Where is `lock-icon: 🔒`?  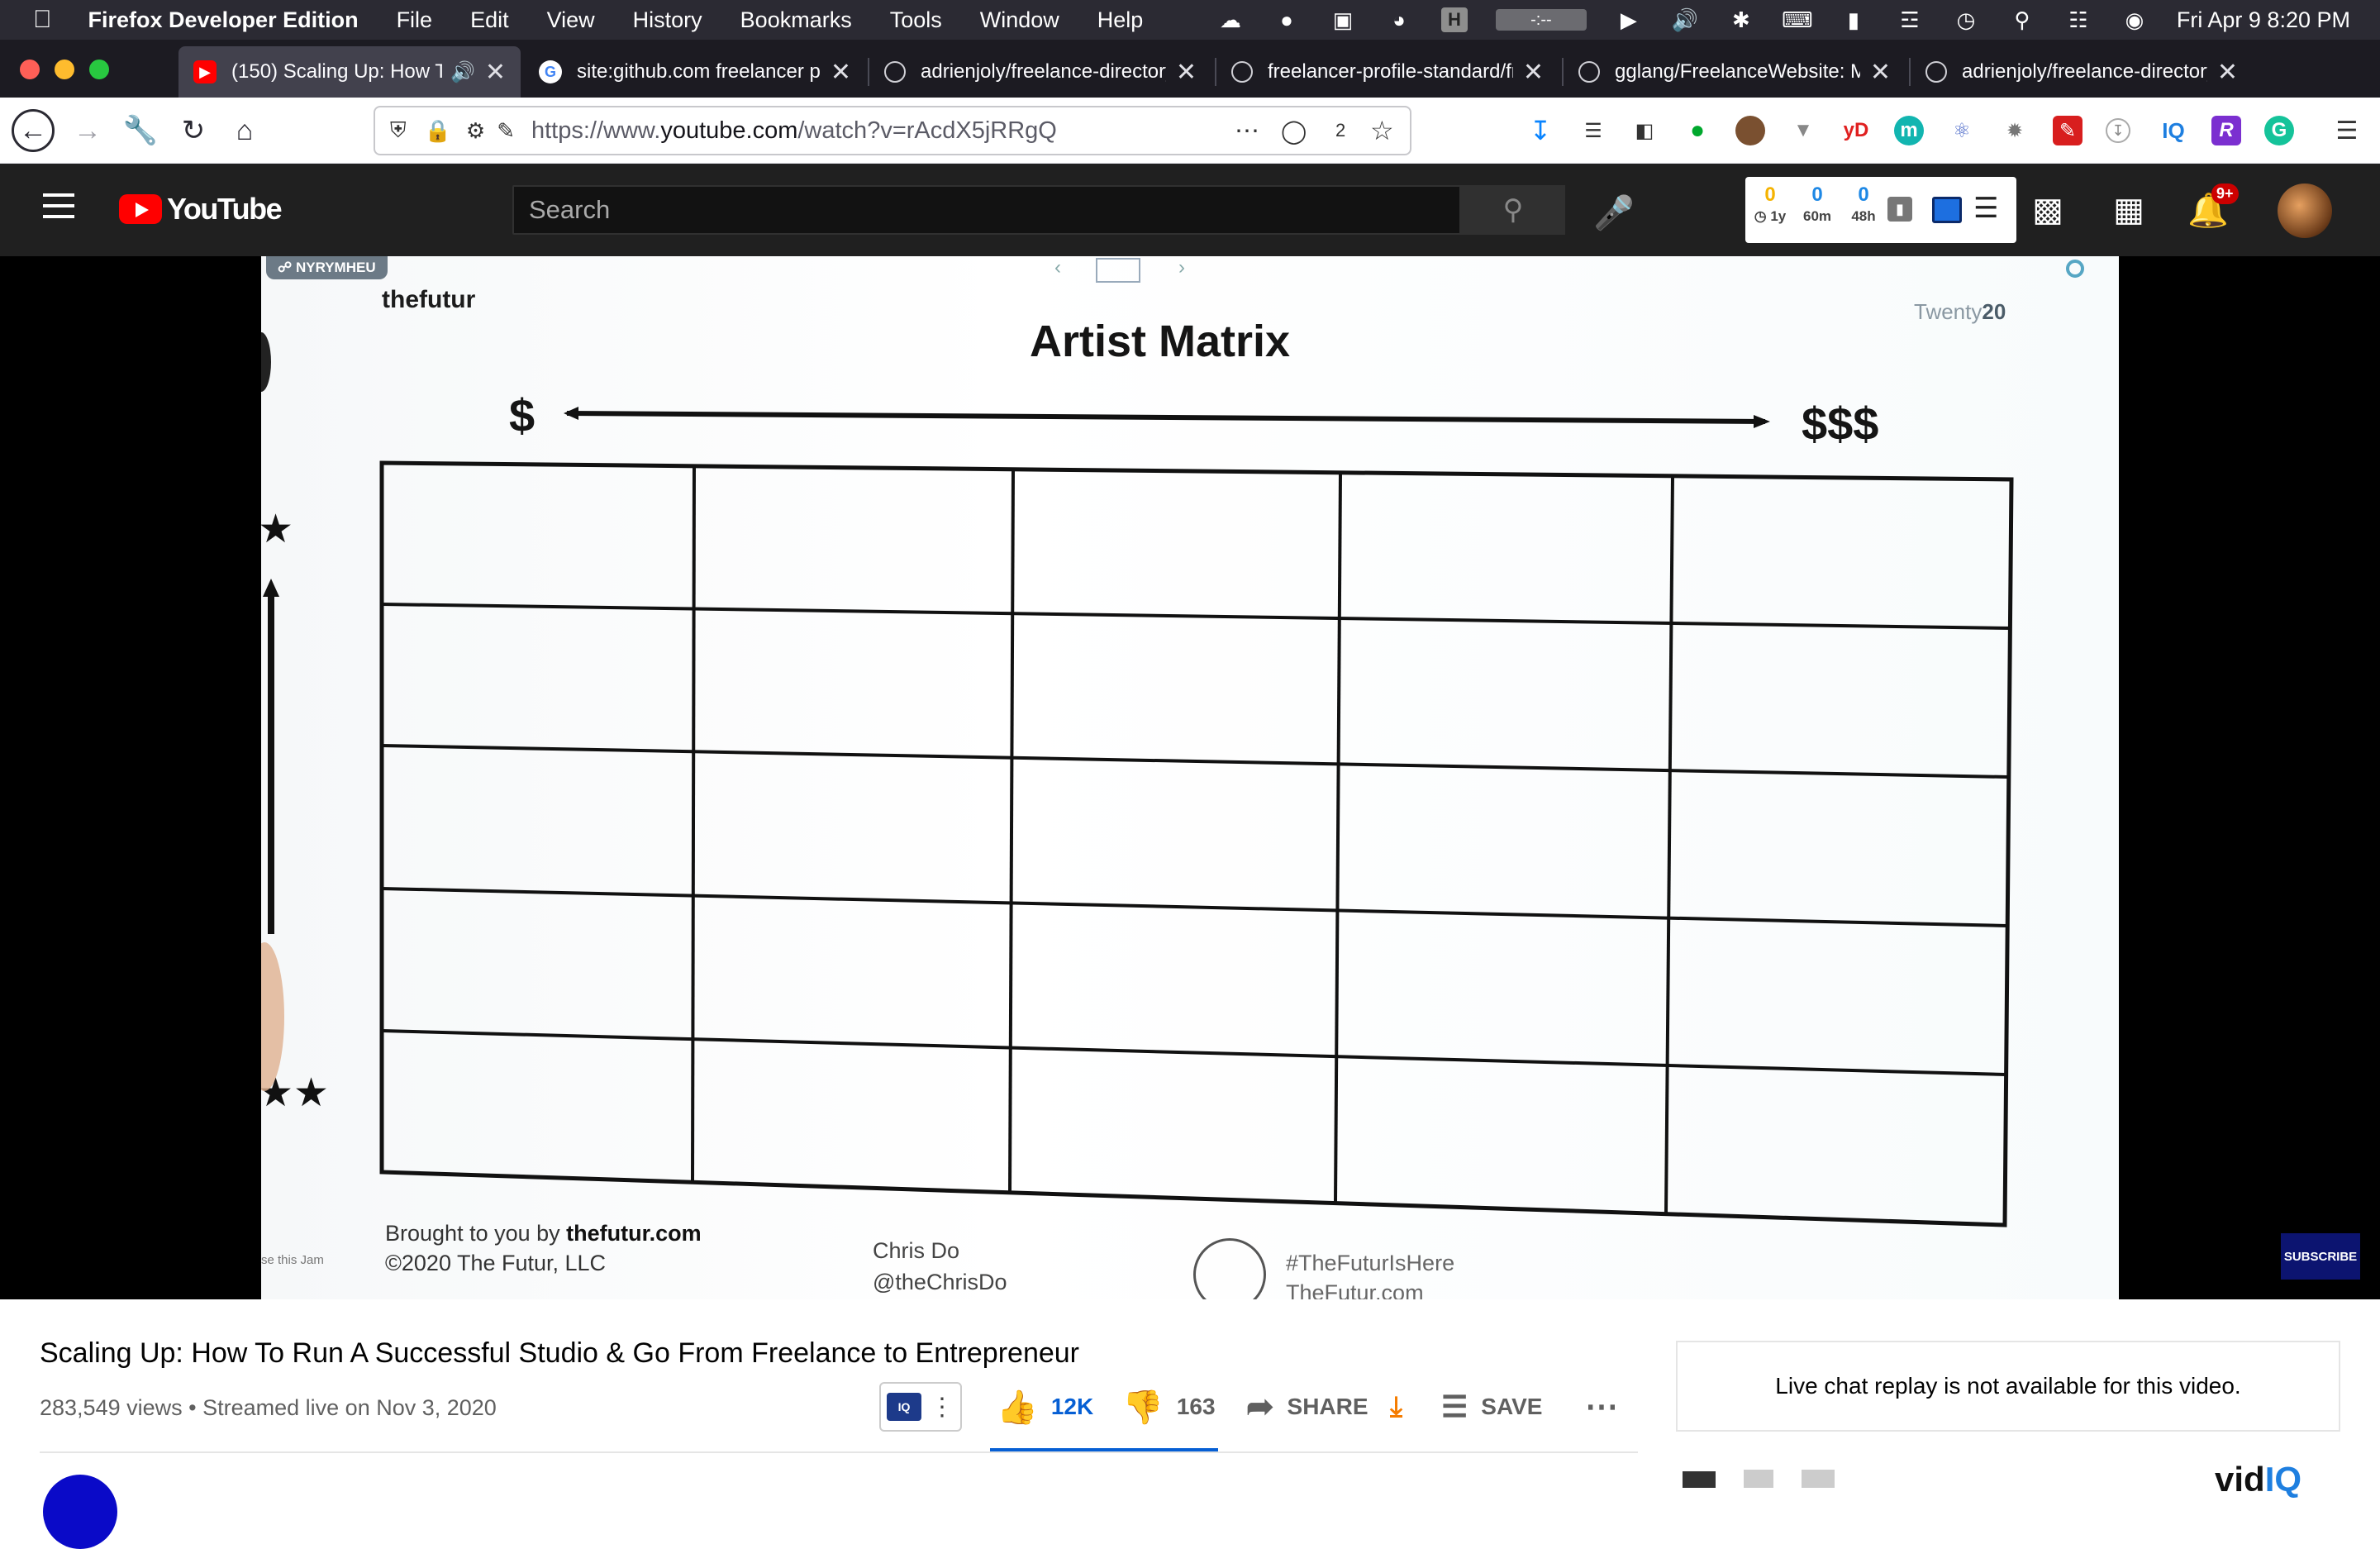
lock-icon: 🔒 is located at coordinates (438, 131).